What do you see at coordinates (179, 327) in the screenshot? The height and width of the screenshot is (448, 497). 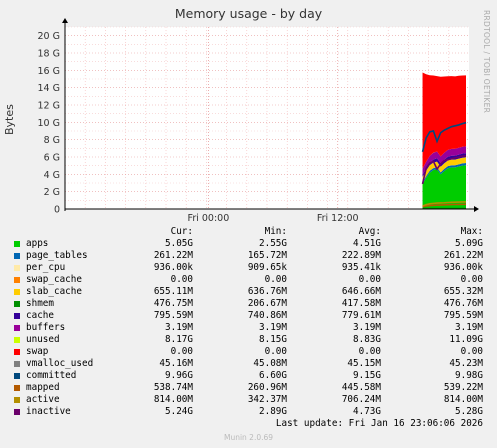 I see `legend-cur: 3.19M` at bounding box center [179, 327].